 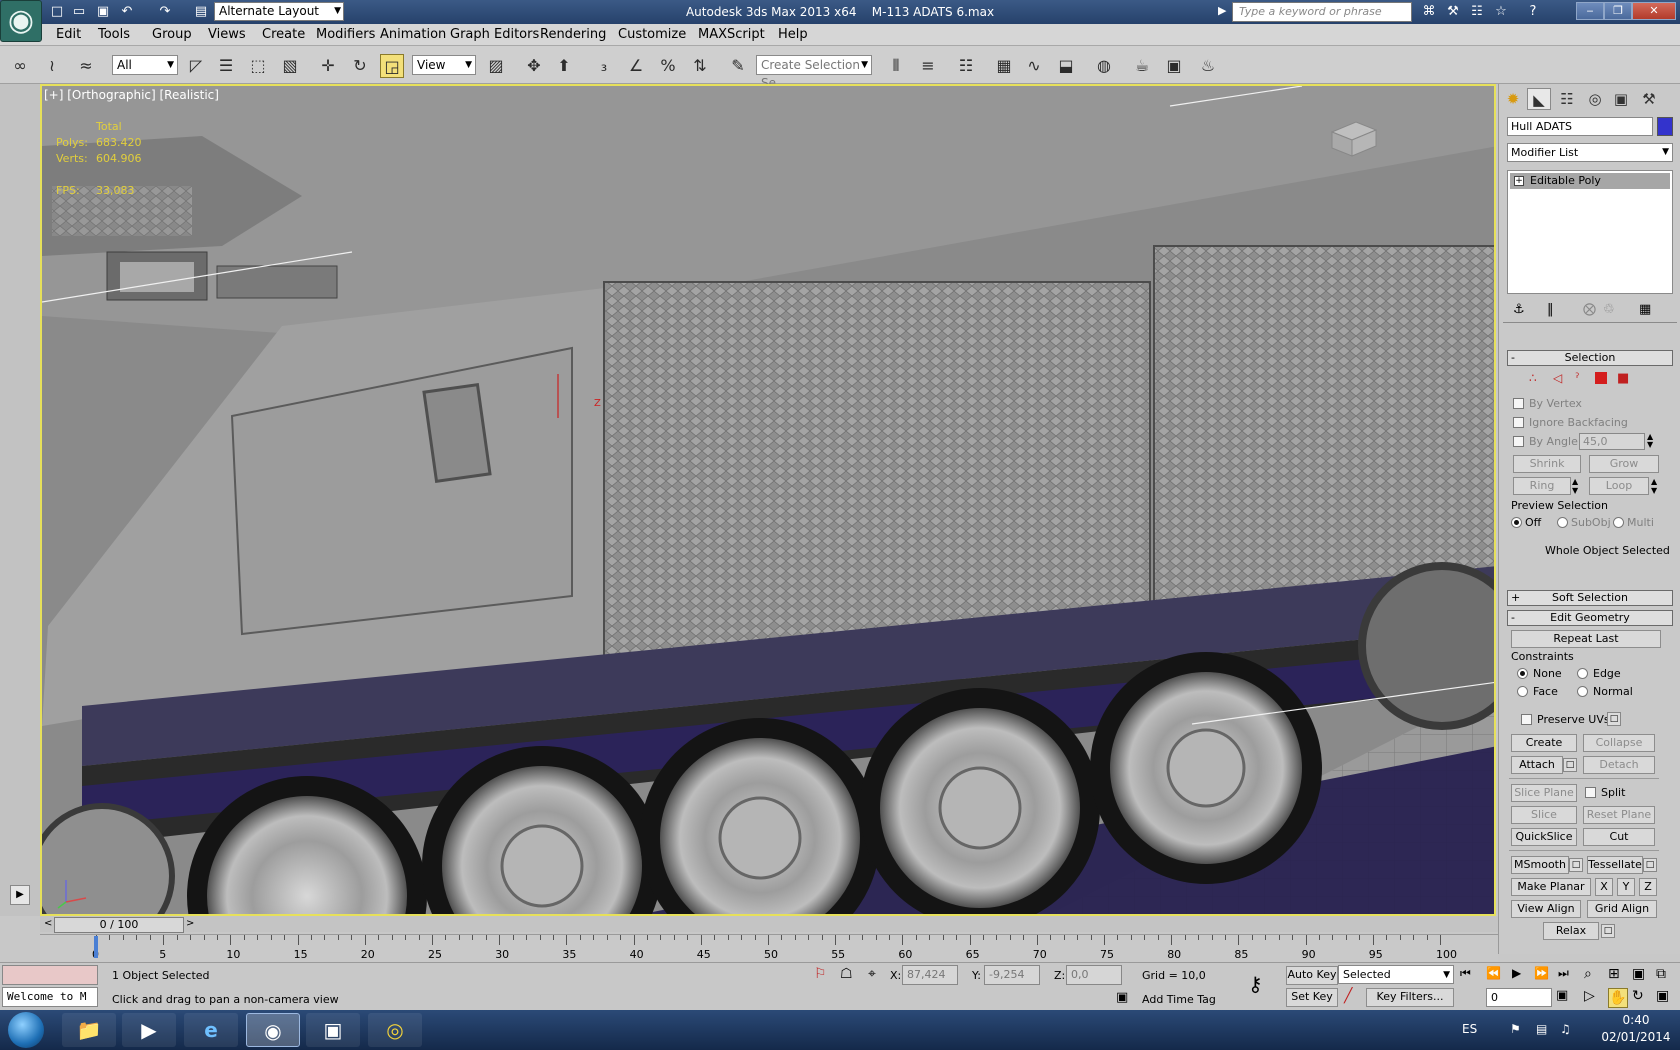 What do you see at coordinates (1575, 486) in the screenshot?
I see `ring-spinner-icon: ▲ ▼` at bounding box center [1575, 486].